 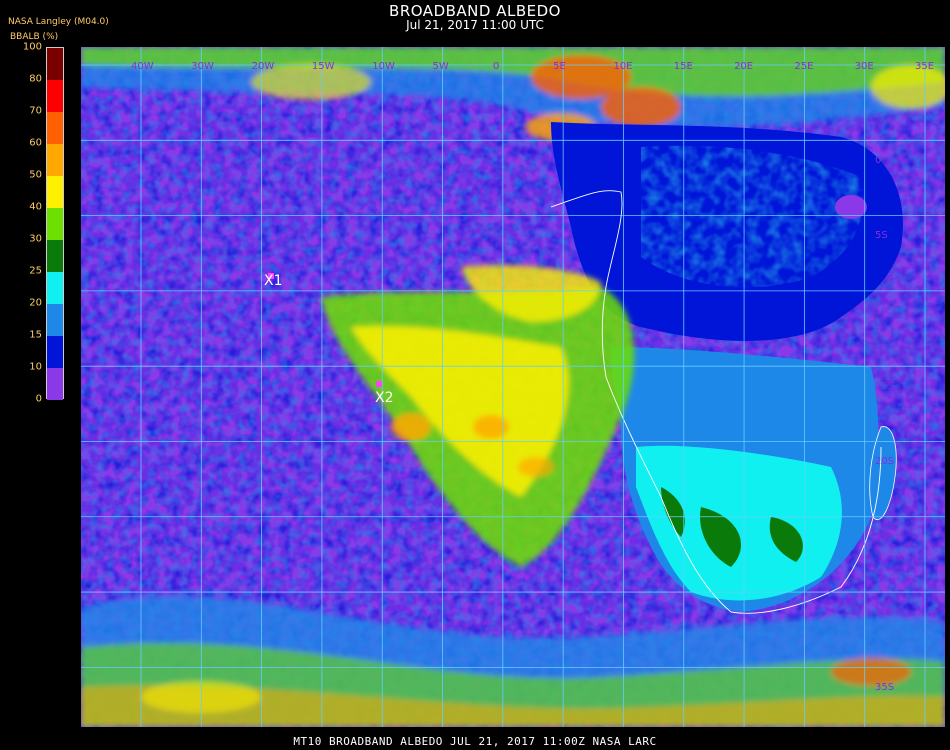 What do you see at coordinates (35, 271) in the screenshot?
I see `colorbar-tick-label: 25` at bounding box center [35, 271].